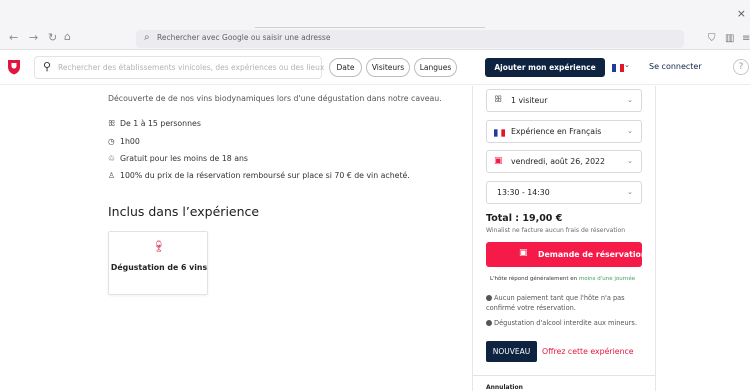 This screenshot has height=391, width=750. I want to click on cancellation-heading: Annulation, so click(504, 387).